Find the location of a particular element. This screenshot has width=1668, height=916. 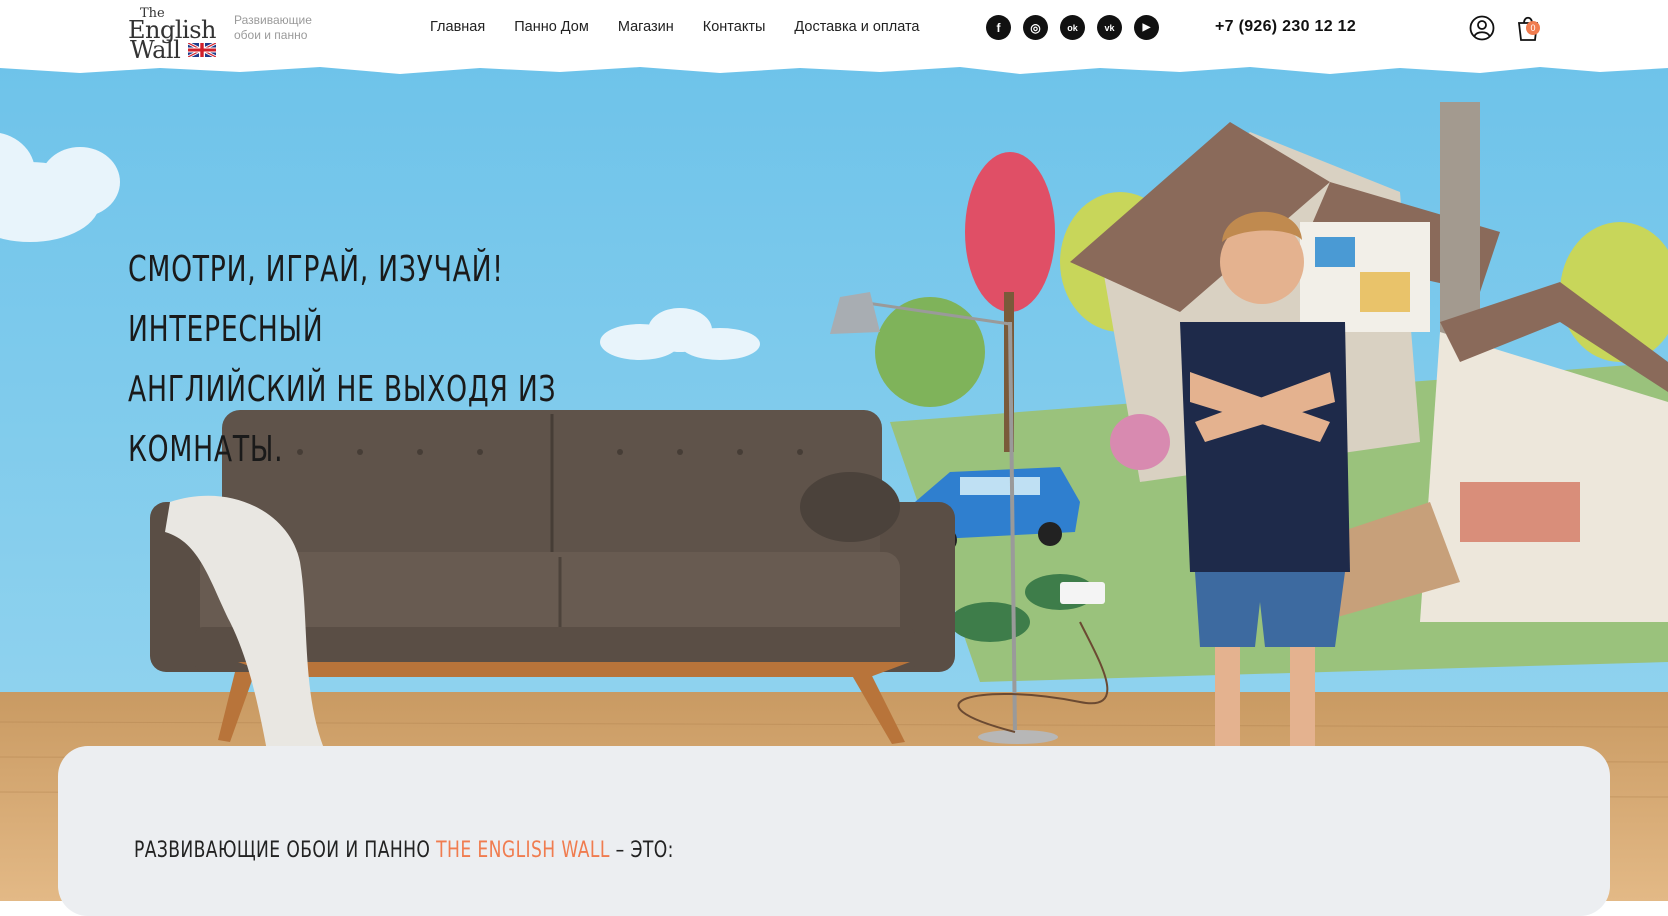

logo: The English Wall is located at coordinates (176, 35).